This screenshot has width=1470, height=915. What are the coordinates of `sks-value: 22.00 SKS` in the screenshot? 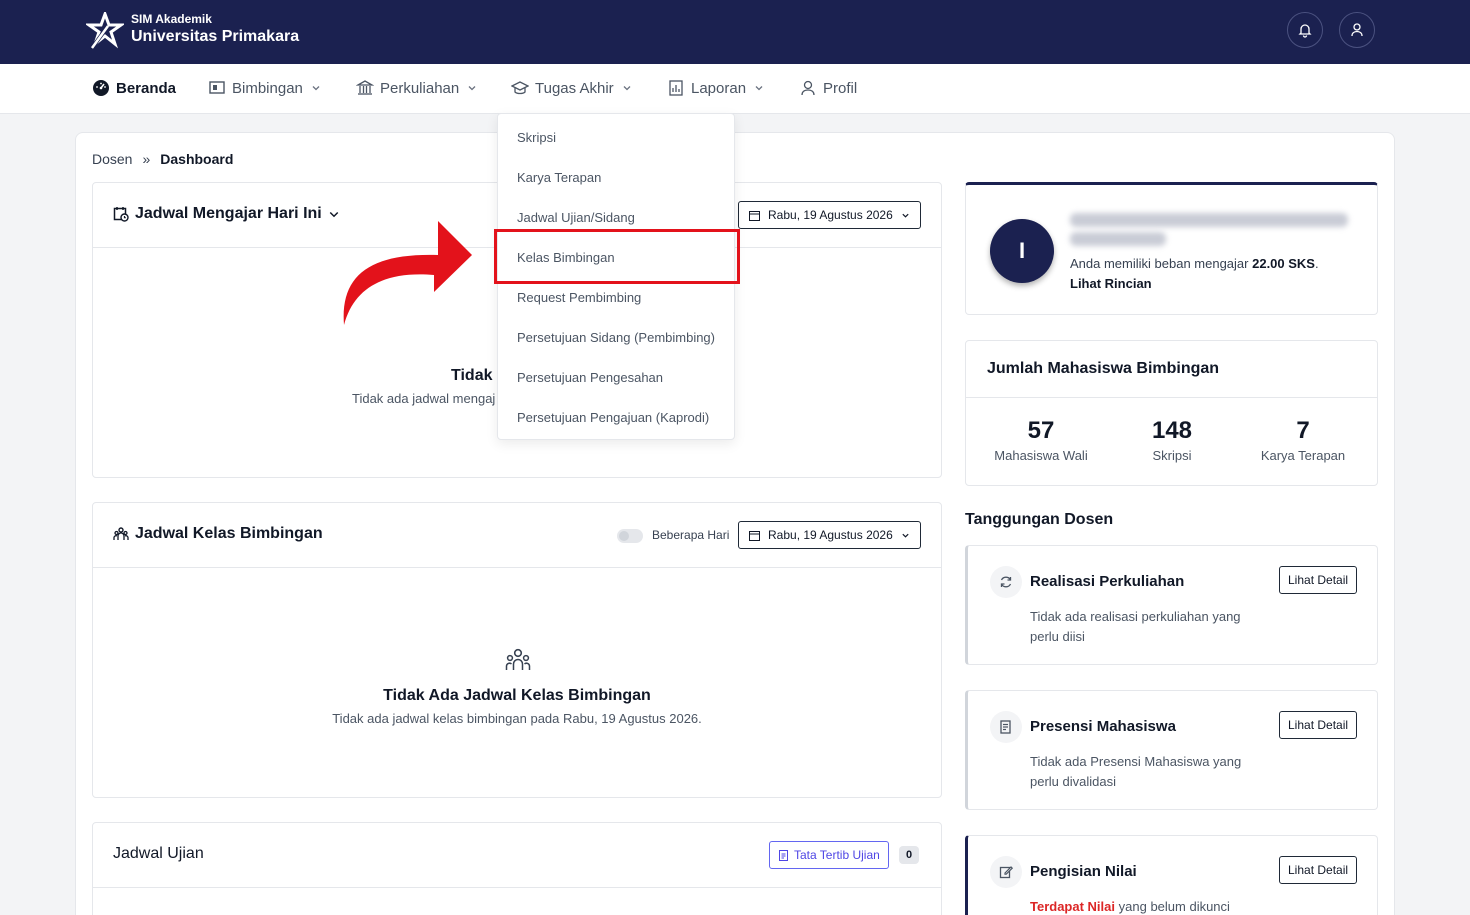 It's located at (1283, 263).